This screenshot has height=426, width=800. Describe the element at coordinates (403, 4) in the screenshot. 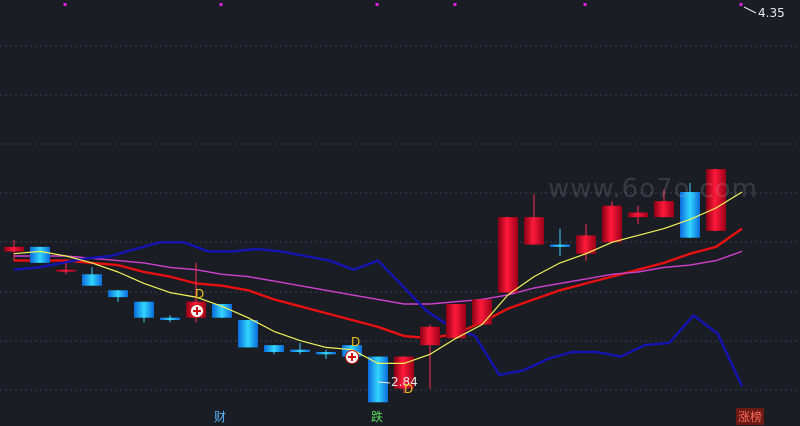

I see `top-tick-marks` at that location.